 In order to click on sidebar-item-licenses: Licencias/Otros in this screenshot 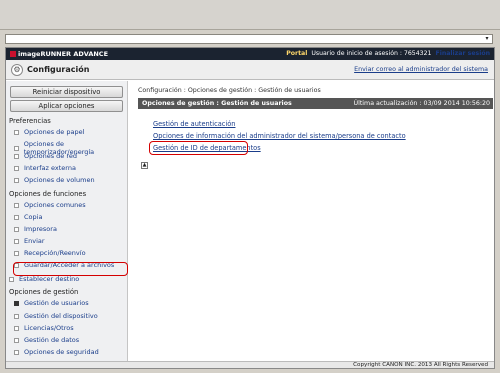, I will do `click(44, 328)`.